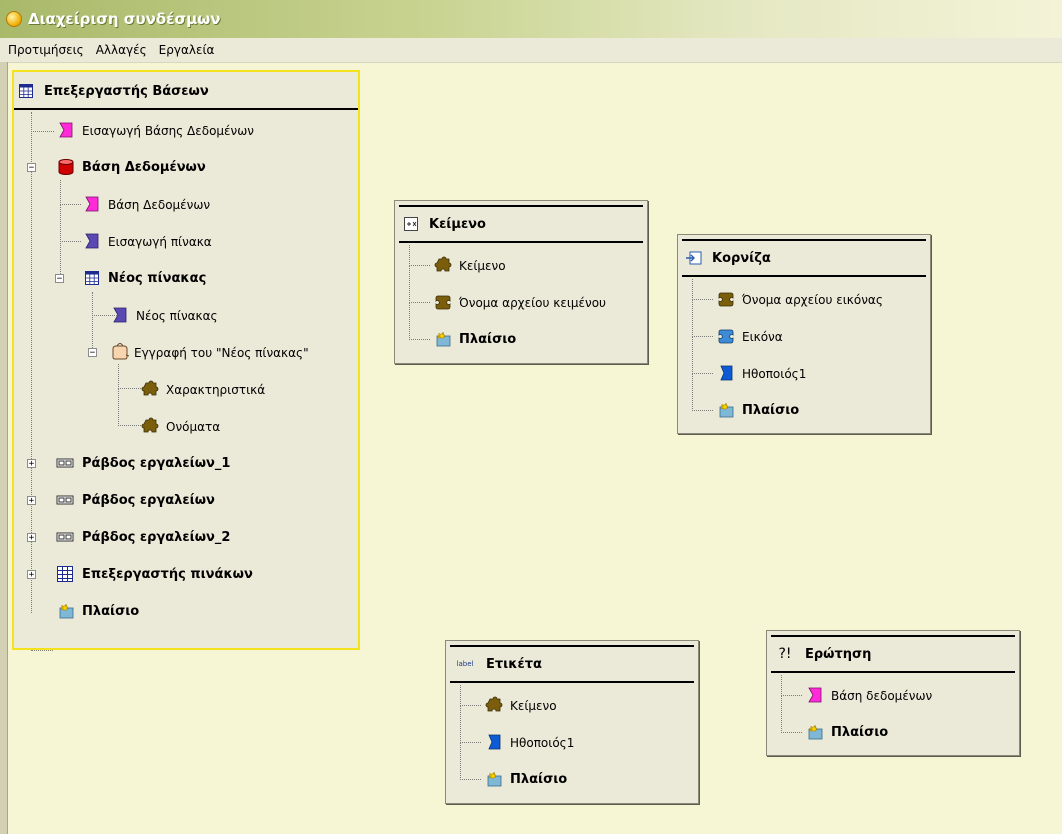 This screenshot has height=834, width=1062. Describe the element at coordinates (893, 654) in the screenshot. I see `panel-header: ?! Ερώτηση` at that location.